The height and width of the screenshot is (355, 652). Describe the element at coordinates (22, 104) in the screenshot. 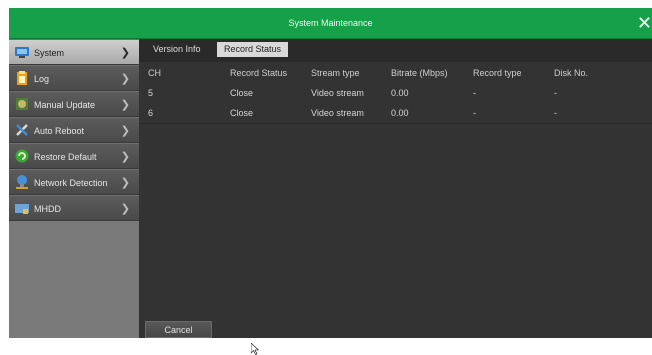

I see `update-icon` at that location.